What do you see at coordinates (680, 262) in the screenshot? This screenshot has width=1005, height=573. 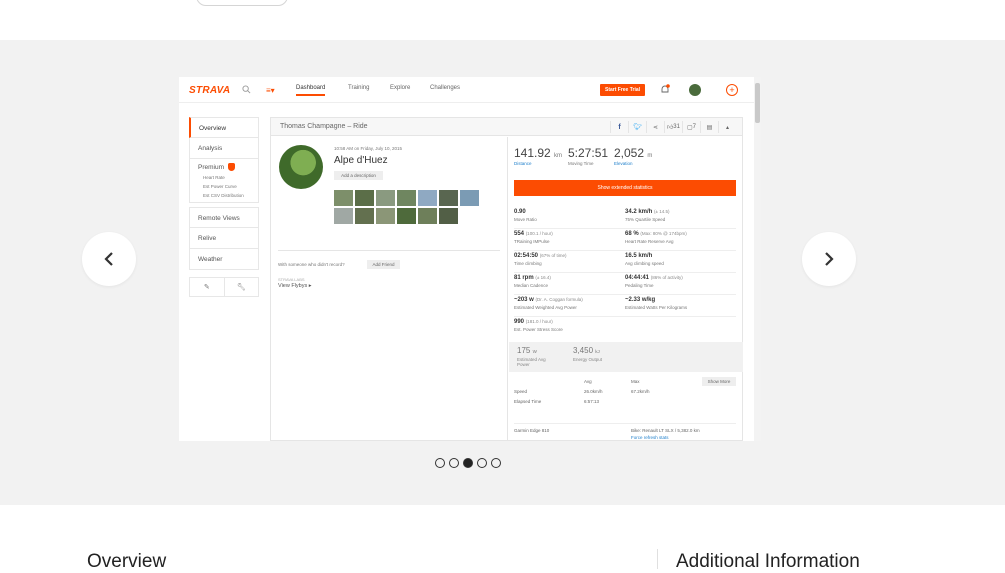 I see `stat-cell: 16.5 km/h Avg climbing speed` at bounding box center [680, 262].